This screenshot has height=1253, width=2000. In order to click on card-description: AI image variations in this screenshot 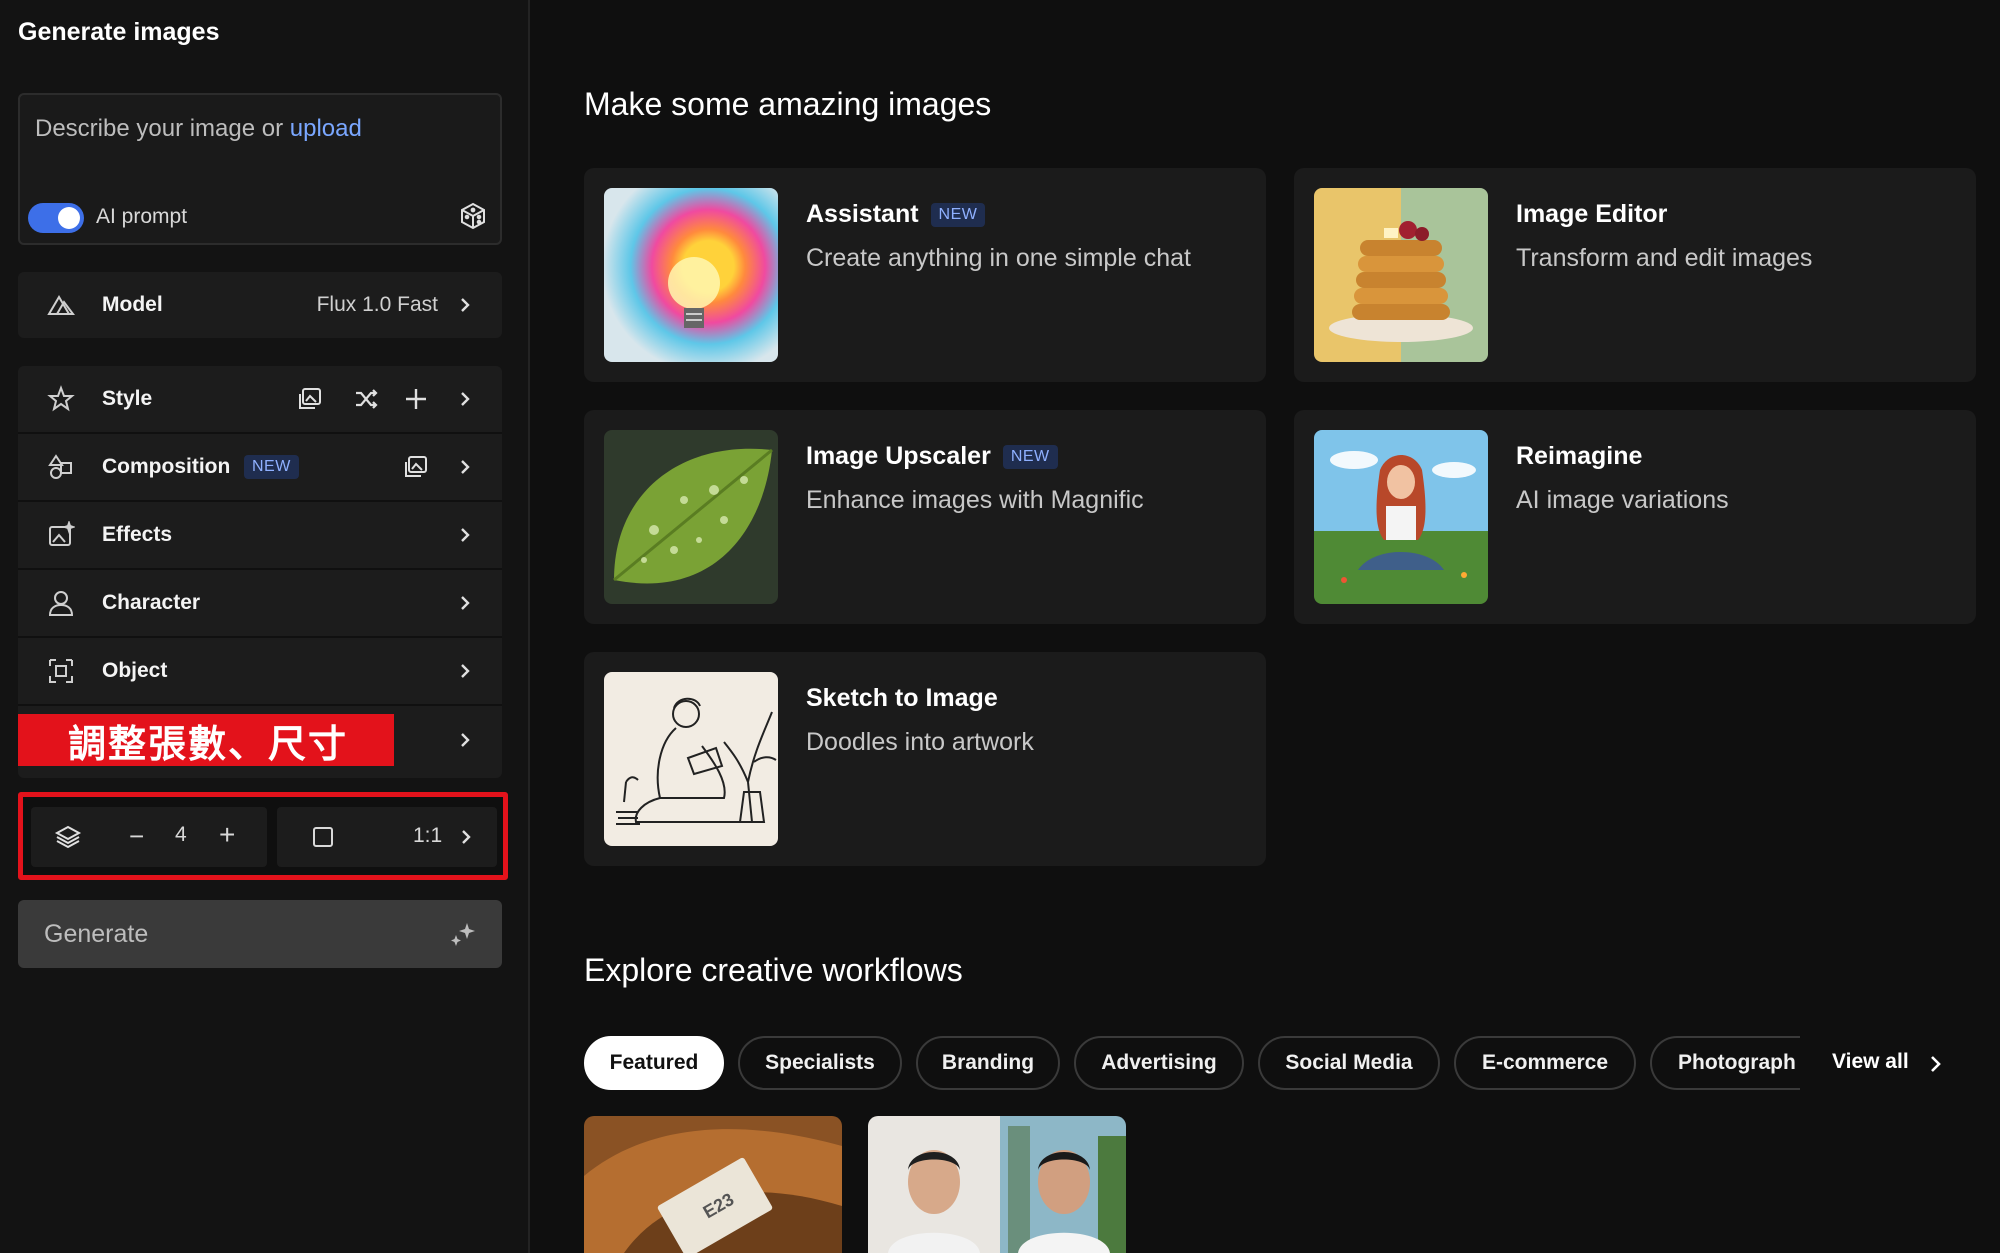, I will do `click(1622, 500)`.